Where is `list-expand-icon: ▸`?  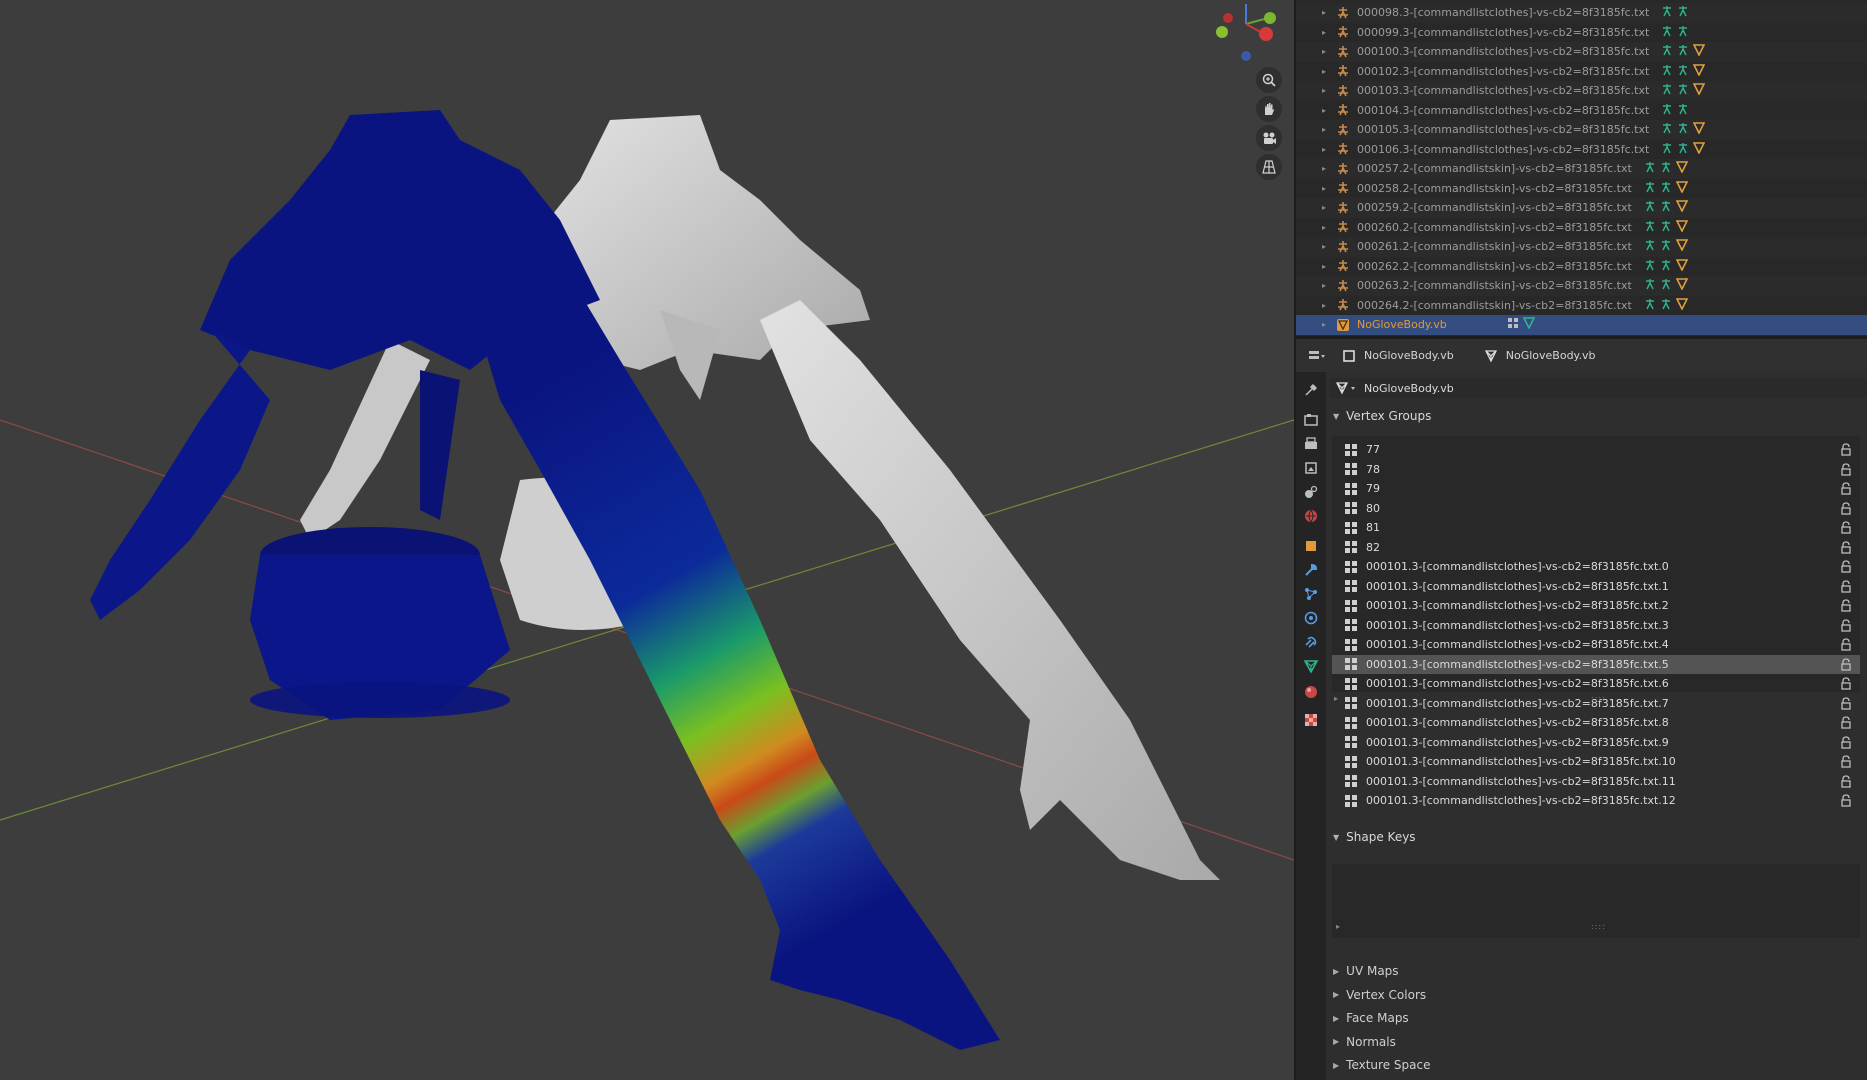
list-expand-icon: ▸ is located at coordinates (1336, 698).